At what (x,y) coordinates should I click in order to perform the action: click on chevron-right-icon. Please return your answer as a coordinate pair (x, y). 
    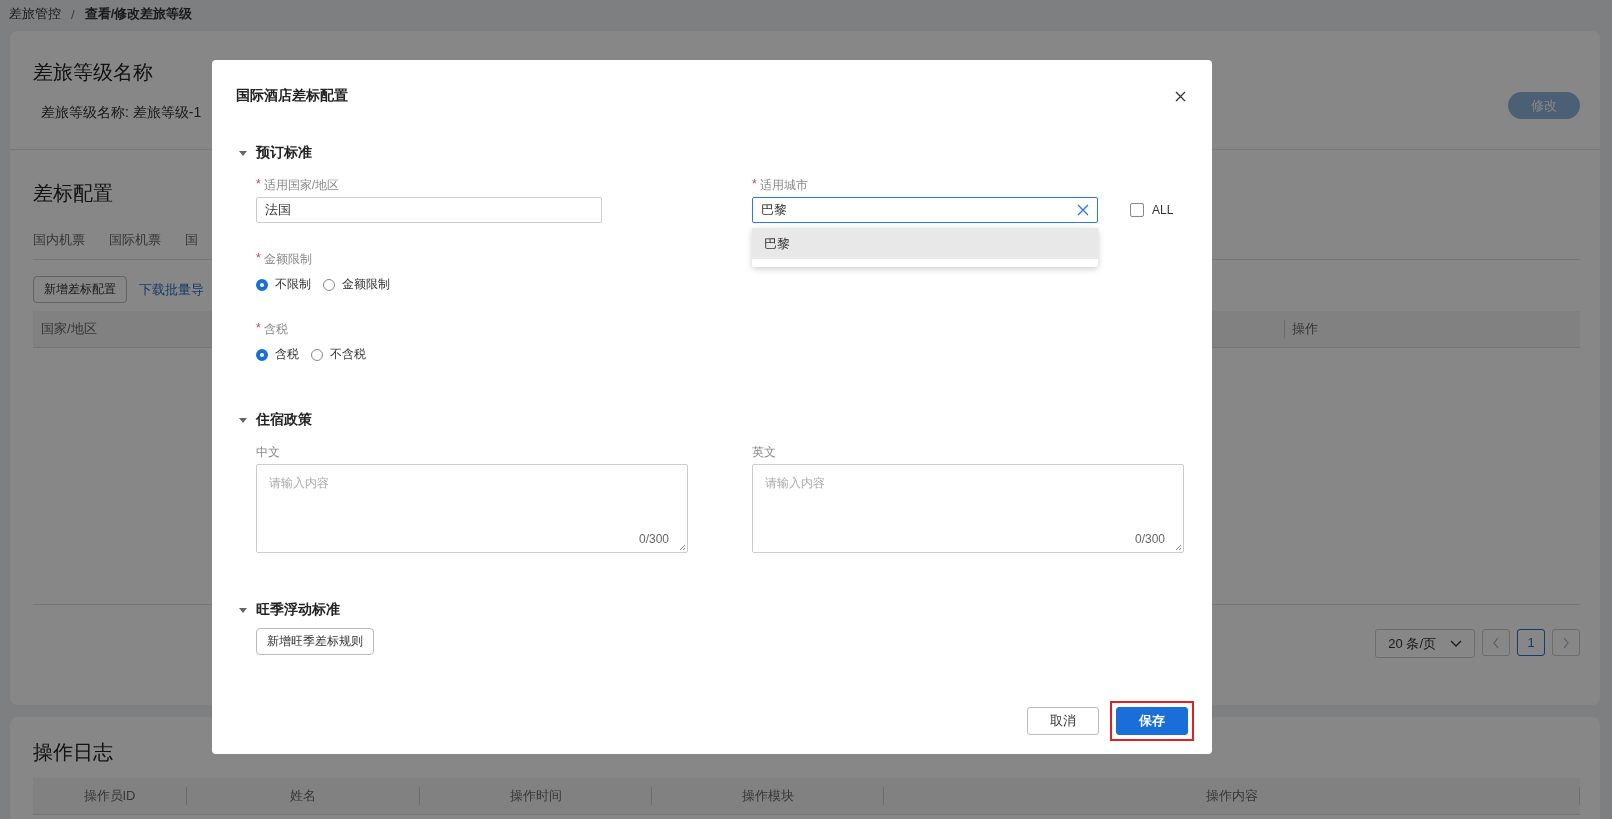
    Looking at the image, I should click on (1566, 642).